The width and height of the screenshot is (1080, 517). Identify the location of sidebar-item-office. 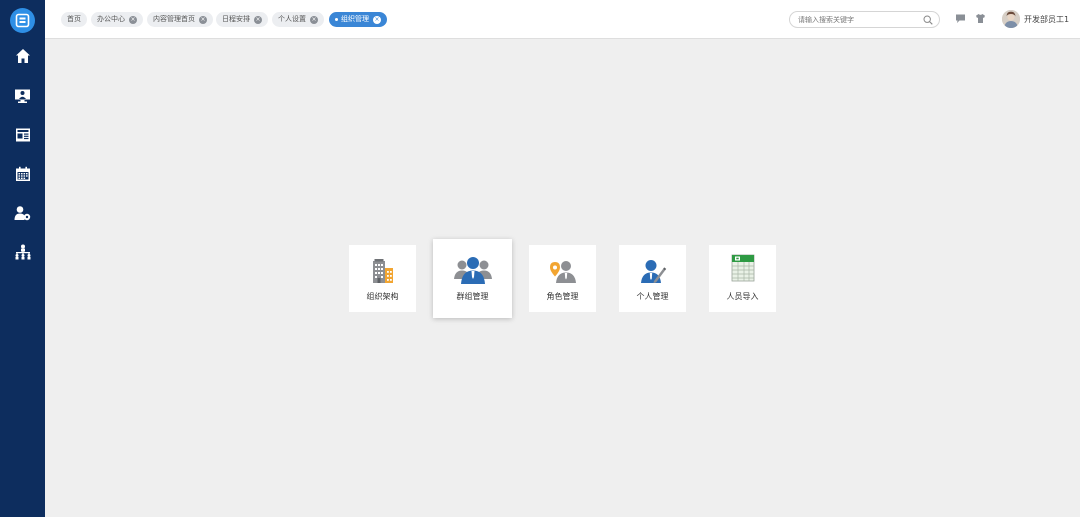
(22, 96).